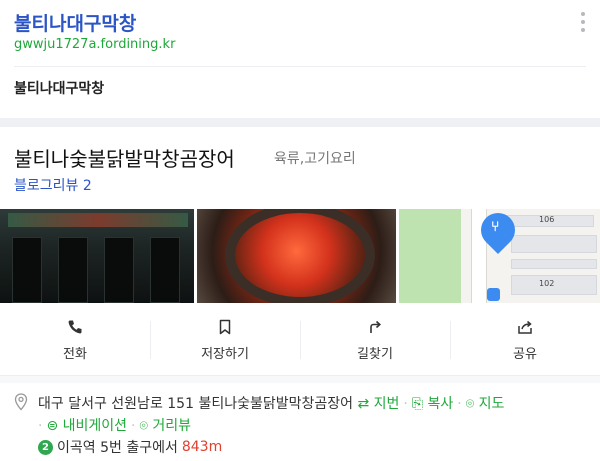 This screenshot has width=600, height=461. I want to click on address-links: · ⊜ 내비게이션 · ⌾ 거리뷰, so click(115, 426).